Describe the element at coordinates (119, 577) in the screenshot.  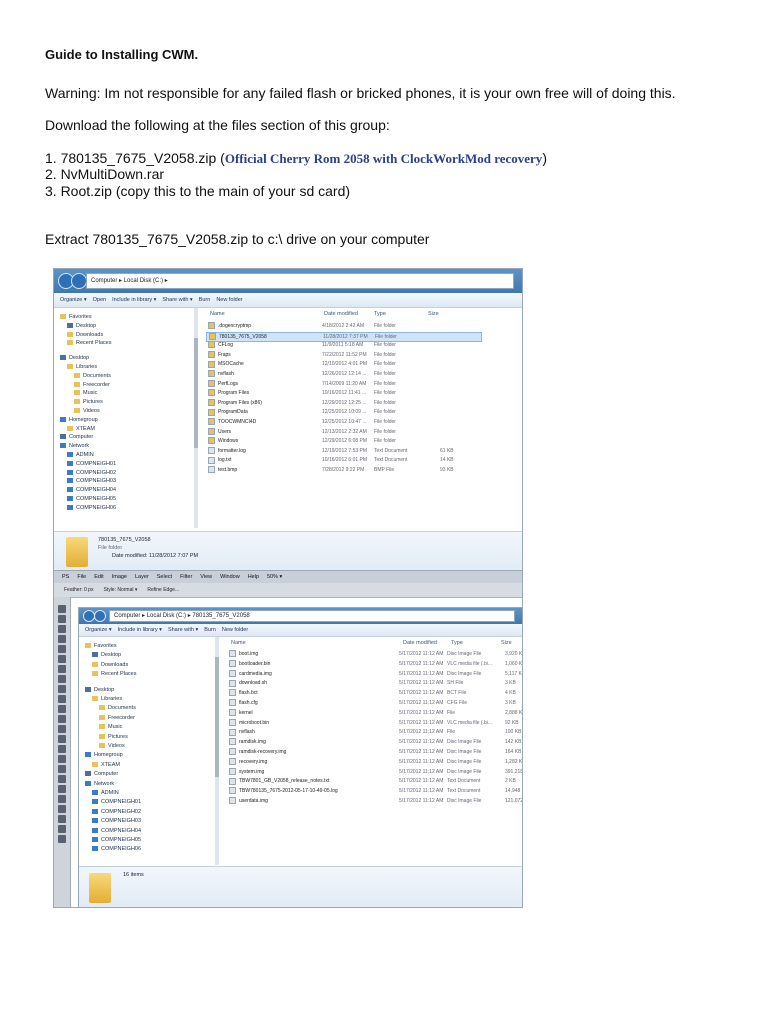
I see `photoshop-menu-item: Image` at that location.